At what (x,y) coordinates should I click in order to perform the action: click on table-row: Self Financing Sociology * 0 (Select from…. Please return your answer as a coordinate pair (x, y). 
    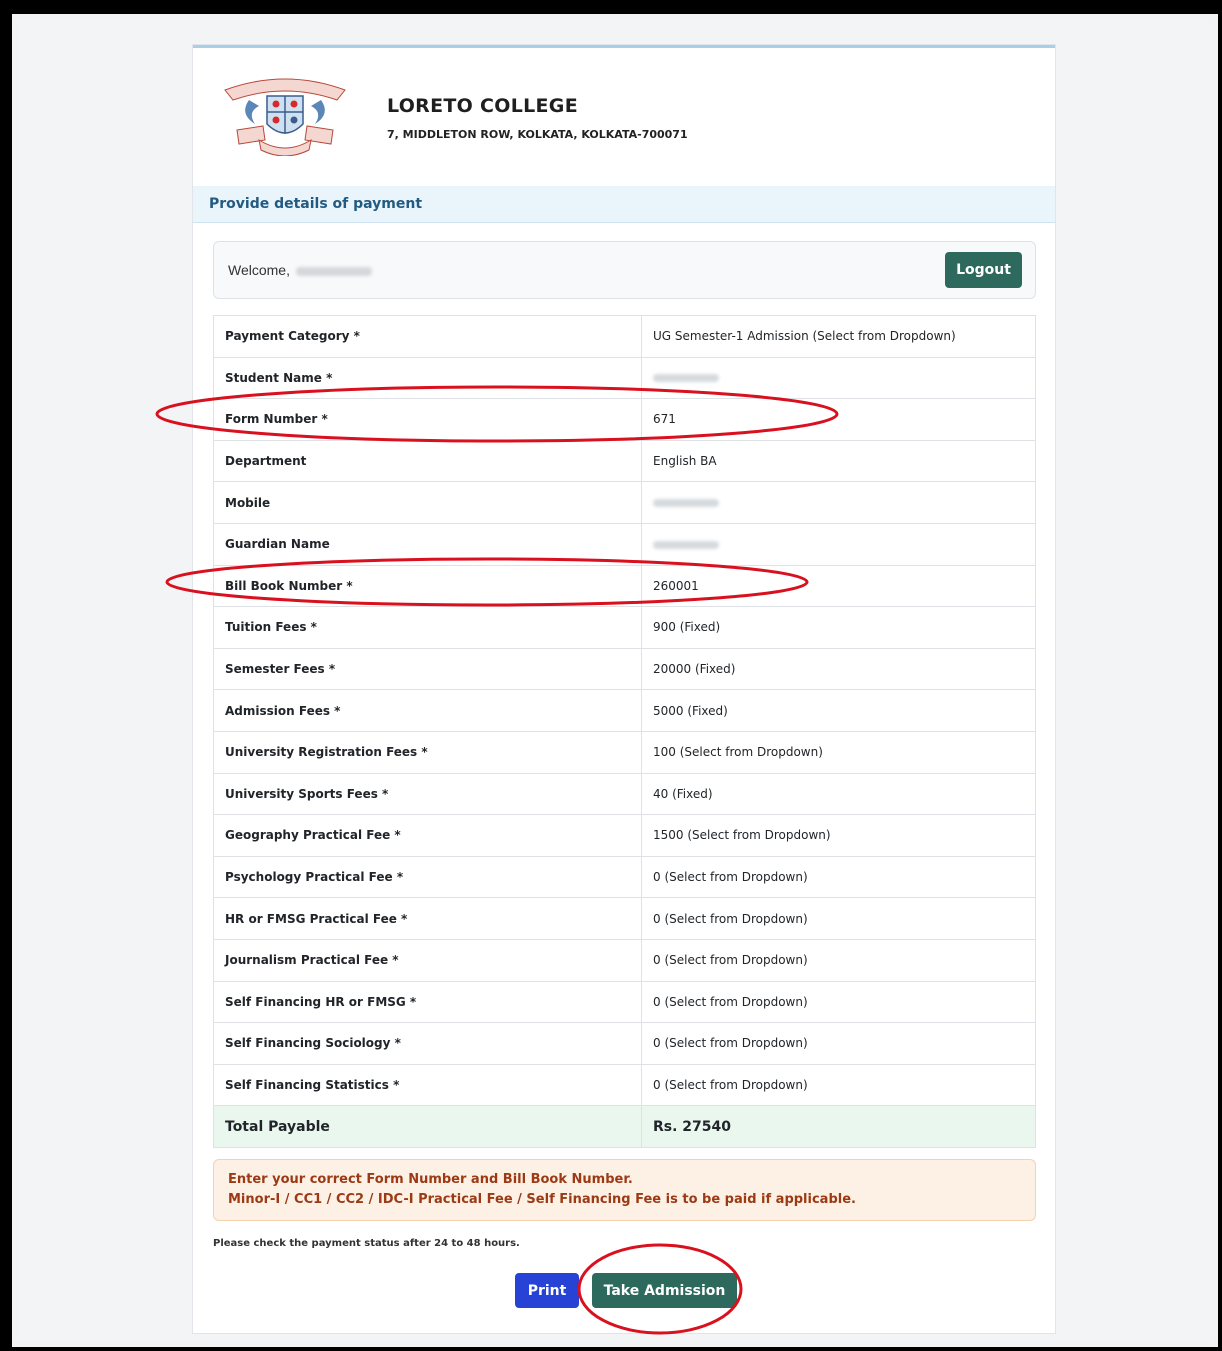
    Looking at the image, I should click on (624, 1043).